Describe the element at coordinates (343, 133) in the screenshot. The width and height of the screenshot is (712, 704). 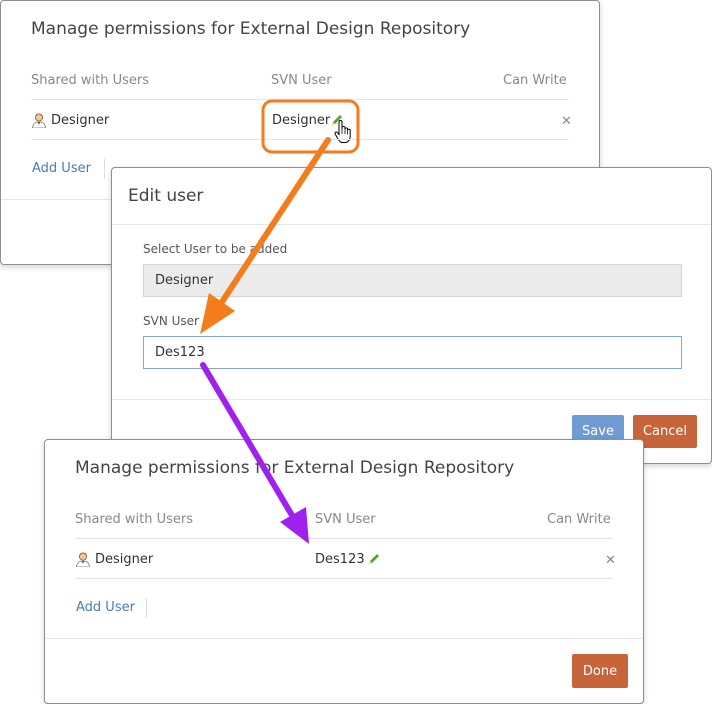
I see `hand-cursor-icon` at that location.